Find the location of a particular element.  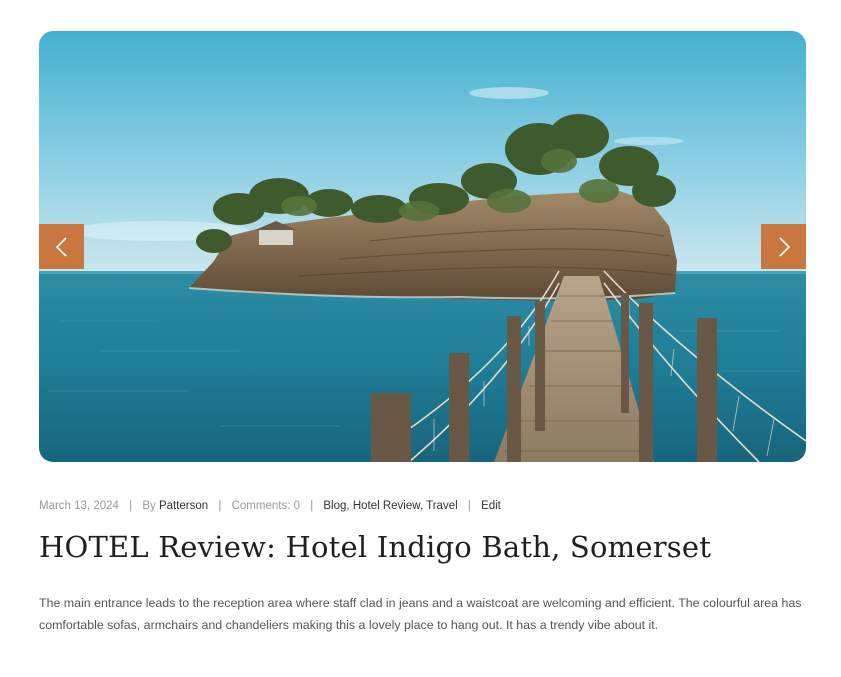

chevron-left-icon is located at coordinates (61, 246).